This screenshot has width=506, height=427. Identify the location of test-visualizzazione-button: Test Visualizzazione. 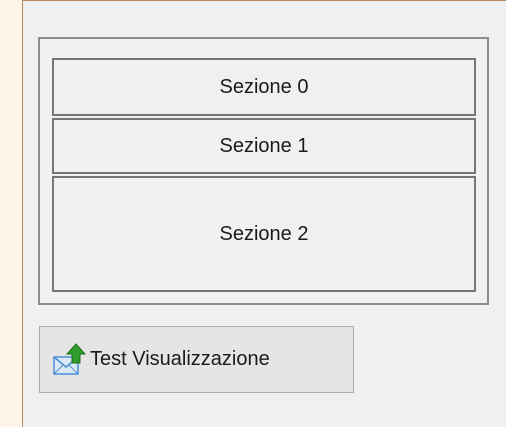
(196, 359).